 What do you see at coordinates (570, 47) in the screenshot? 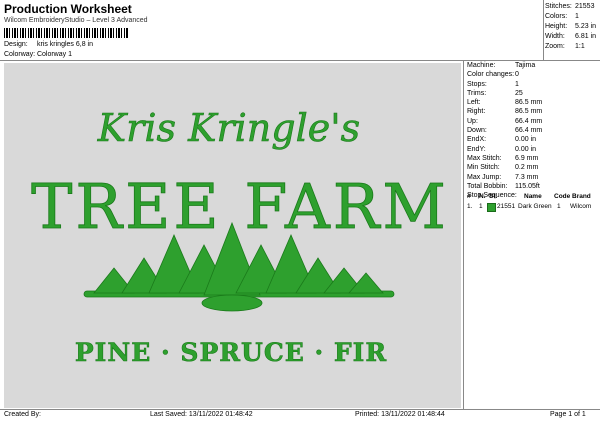
I see `stat-row: Zoom: 1:1` at bounding box center [570, 47].